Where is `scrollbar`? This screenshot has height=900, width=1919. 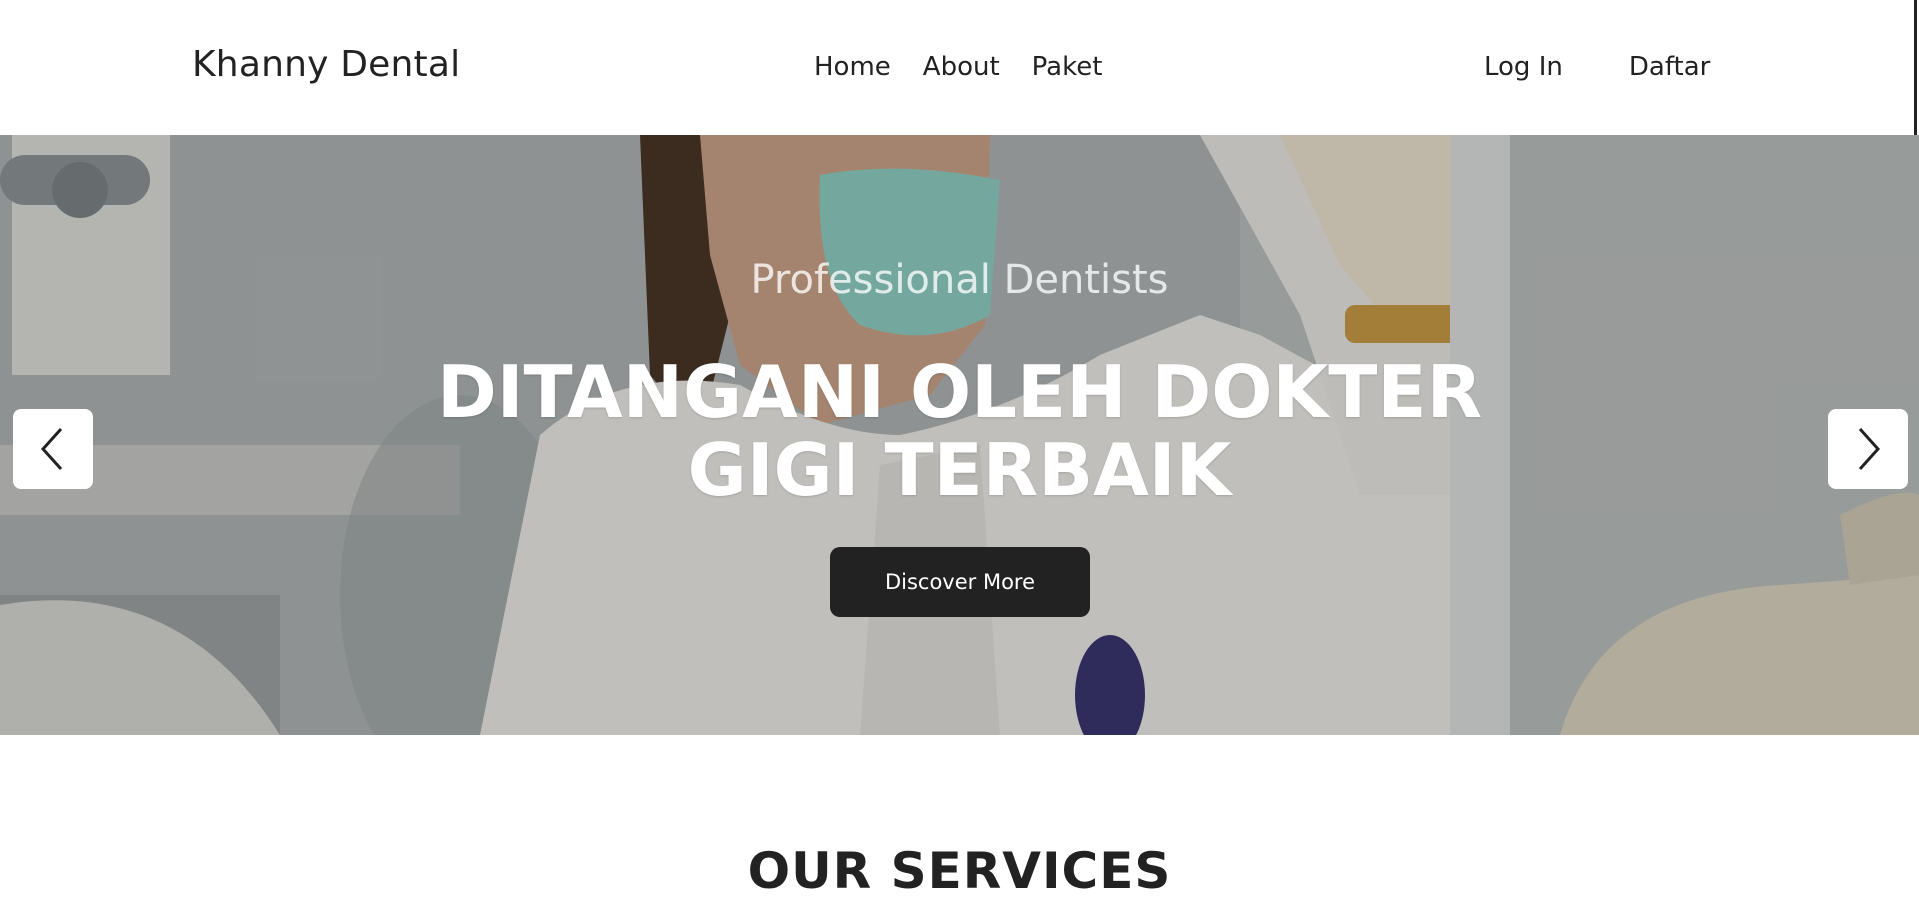 scrollbar is located at coordinates (1915, 67).